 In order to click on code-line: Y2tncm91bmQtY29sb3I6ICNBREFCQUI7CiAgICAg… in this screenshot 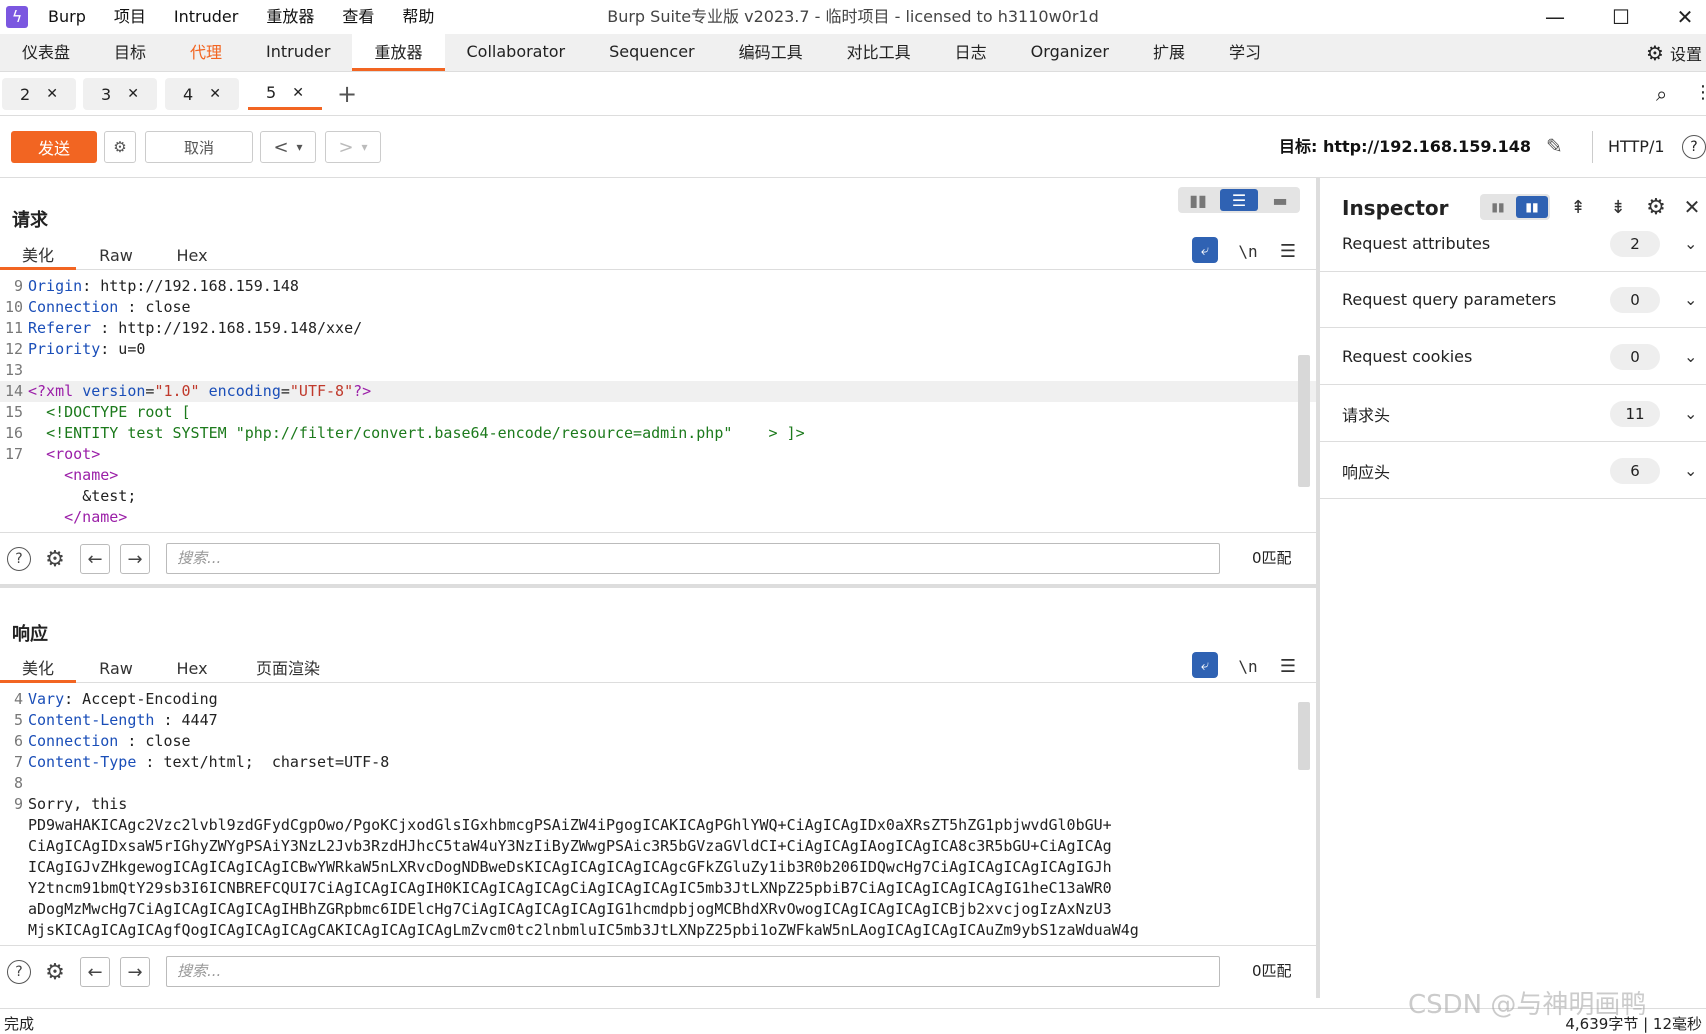, I will do `click(658, 888)`.